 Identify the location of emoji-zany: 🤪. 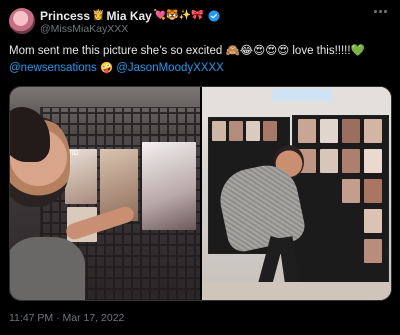
(106, 68).